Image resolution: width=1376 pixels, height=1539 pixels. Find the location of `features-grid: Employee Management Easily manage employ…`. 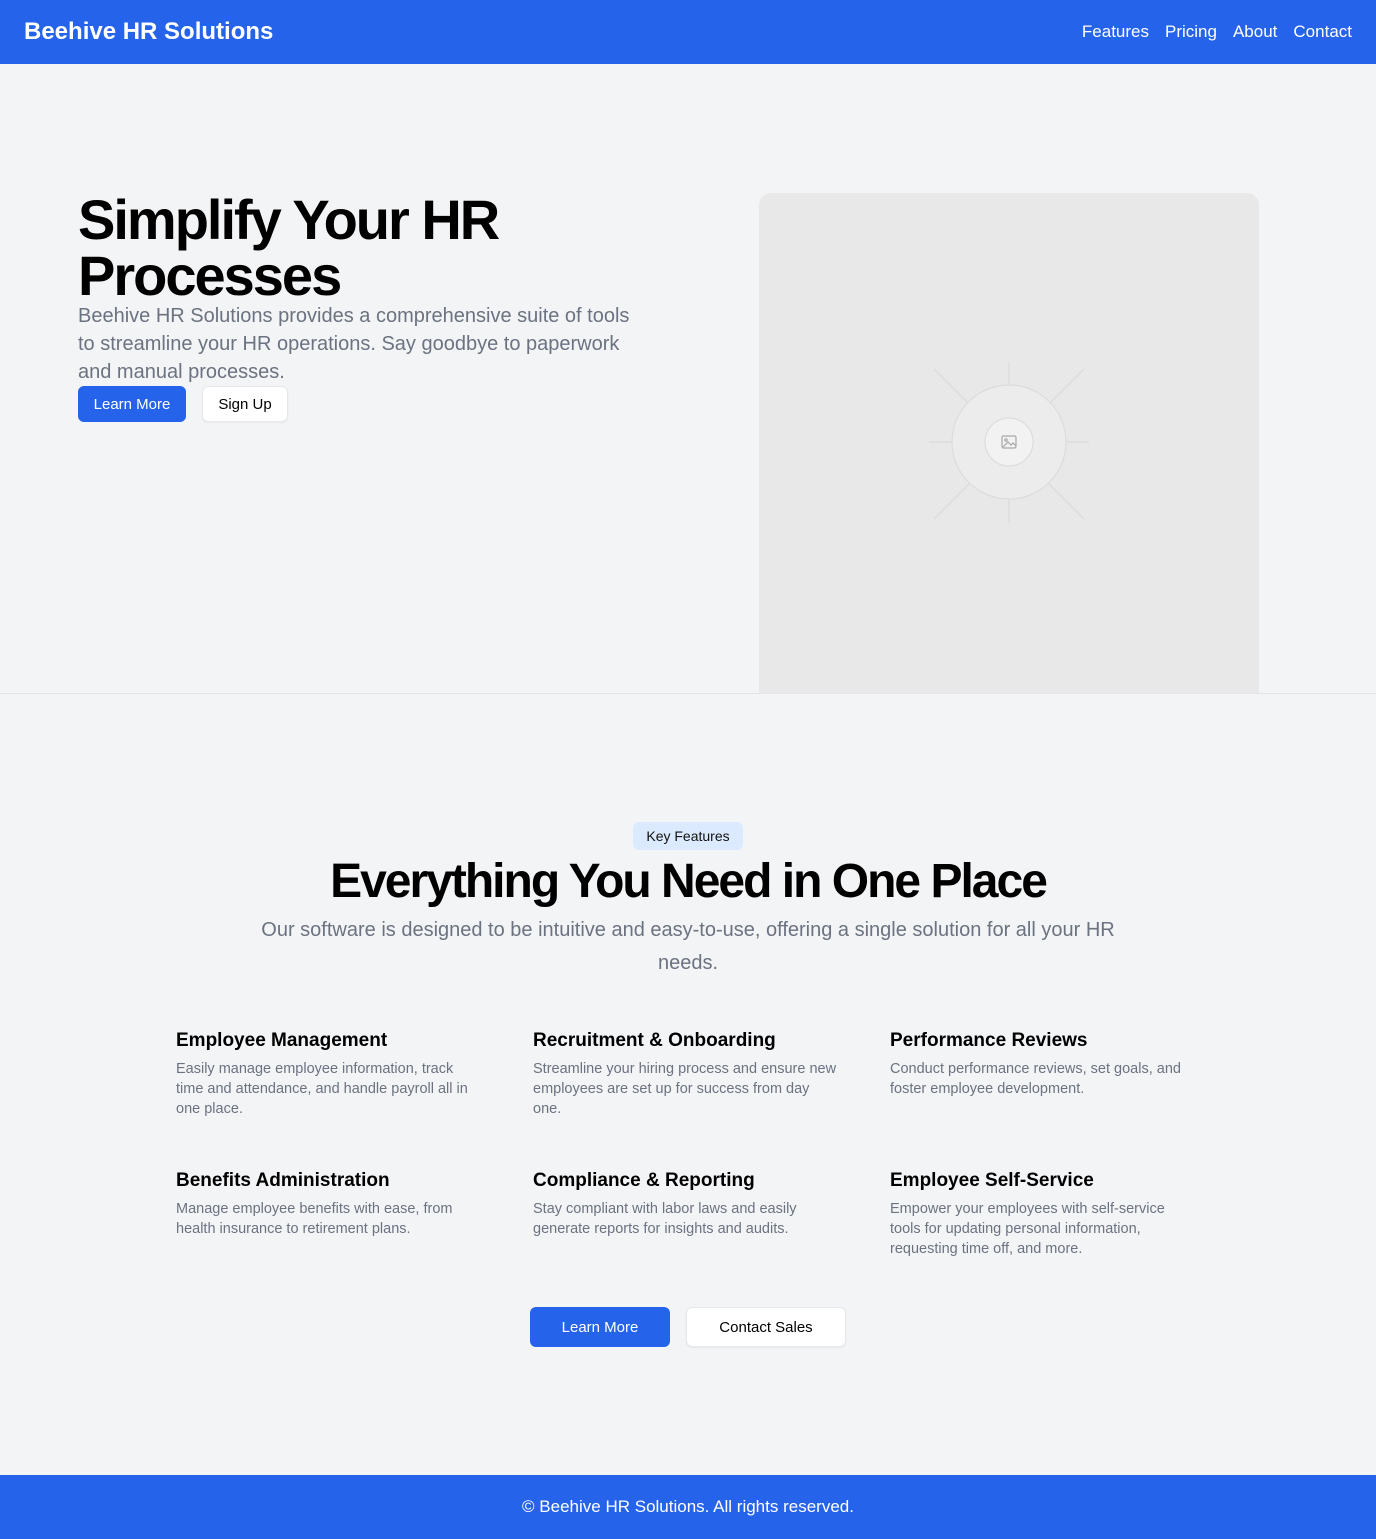

features-grid: Employee Management Easily manage employ… is located at coordinates (691, 1168).